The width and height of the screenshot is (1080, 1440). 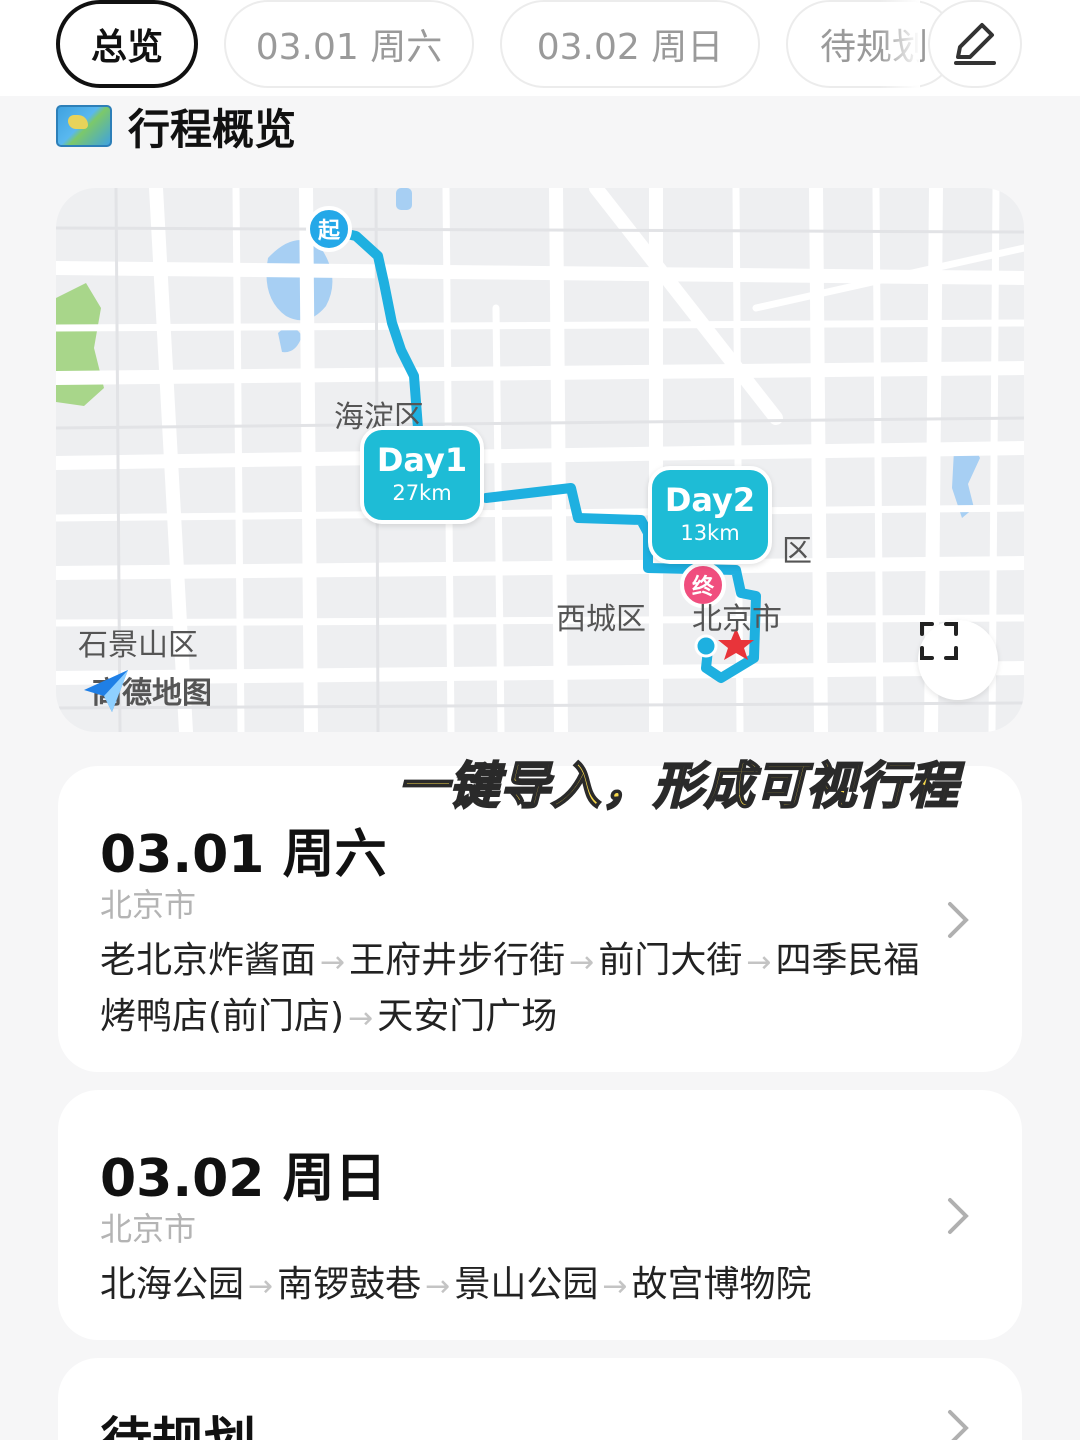 What do you see at coordinates (630, 44) in the screenshot?
I see `tab-day-0302: 03.02 周日` at bounding box center [630, 44].